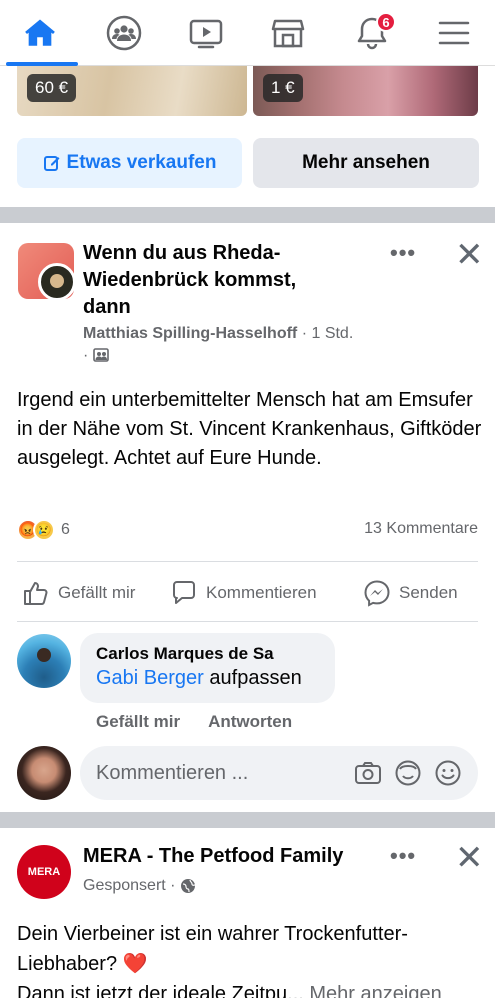 Image resolution: width=495 pixels, height=998 pixels. What do you see at coordinates (428, 592) in the screenshot?
I see `send-label: Senden` at bounding box center [428, 592].